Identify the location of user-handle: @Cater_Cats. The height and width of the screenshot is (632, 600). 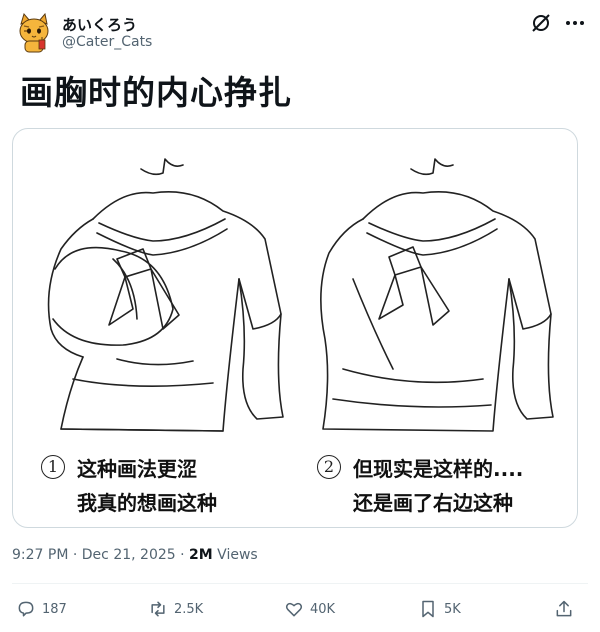
(107, 42).